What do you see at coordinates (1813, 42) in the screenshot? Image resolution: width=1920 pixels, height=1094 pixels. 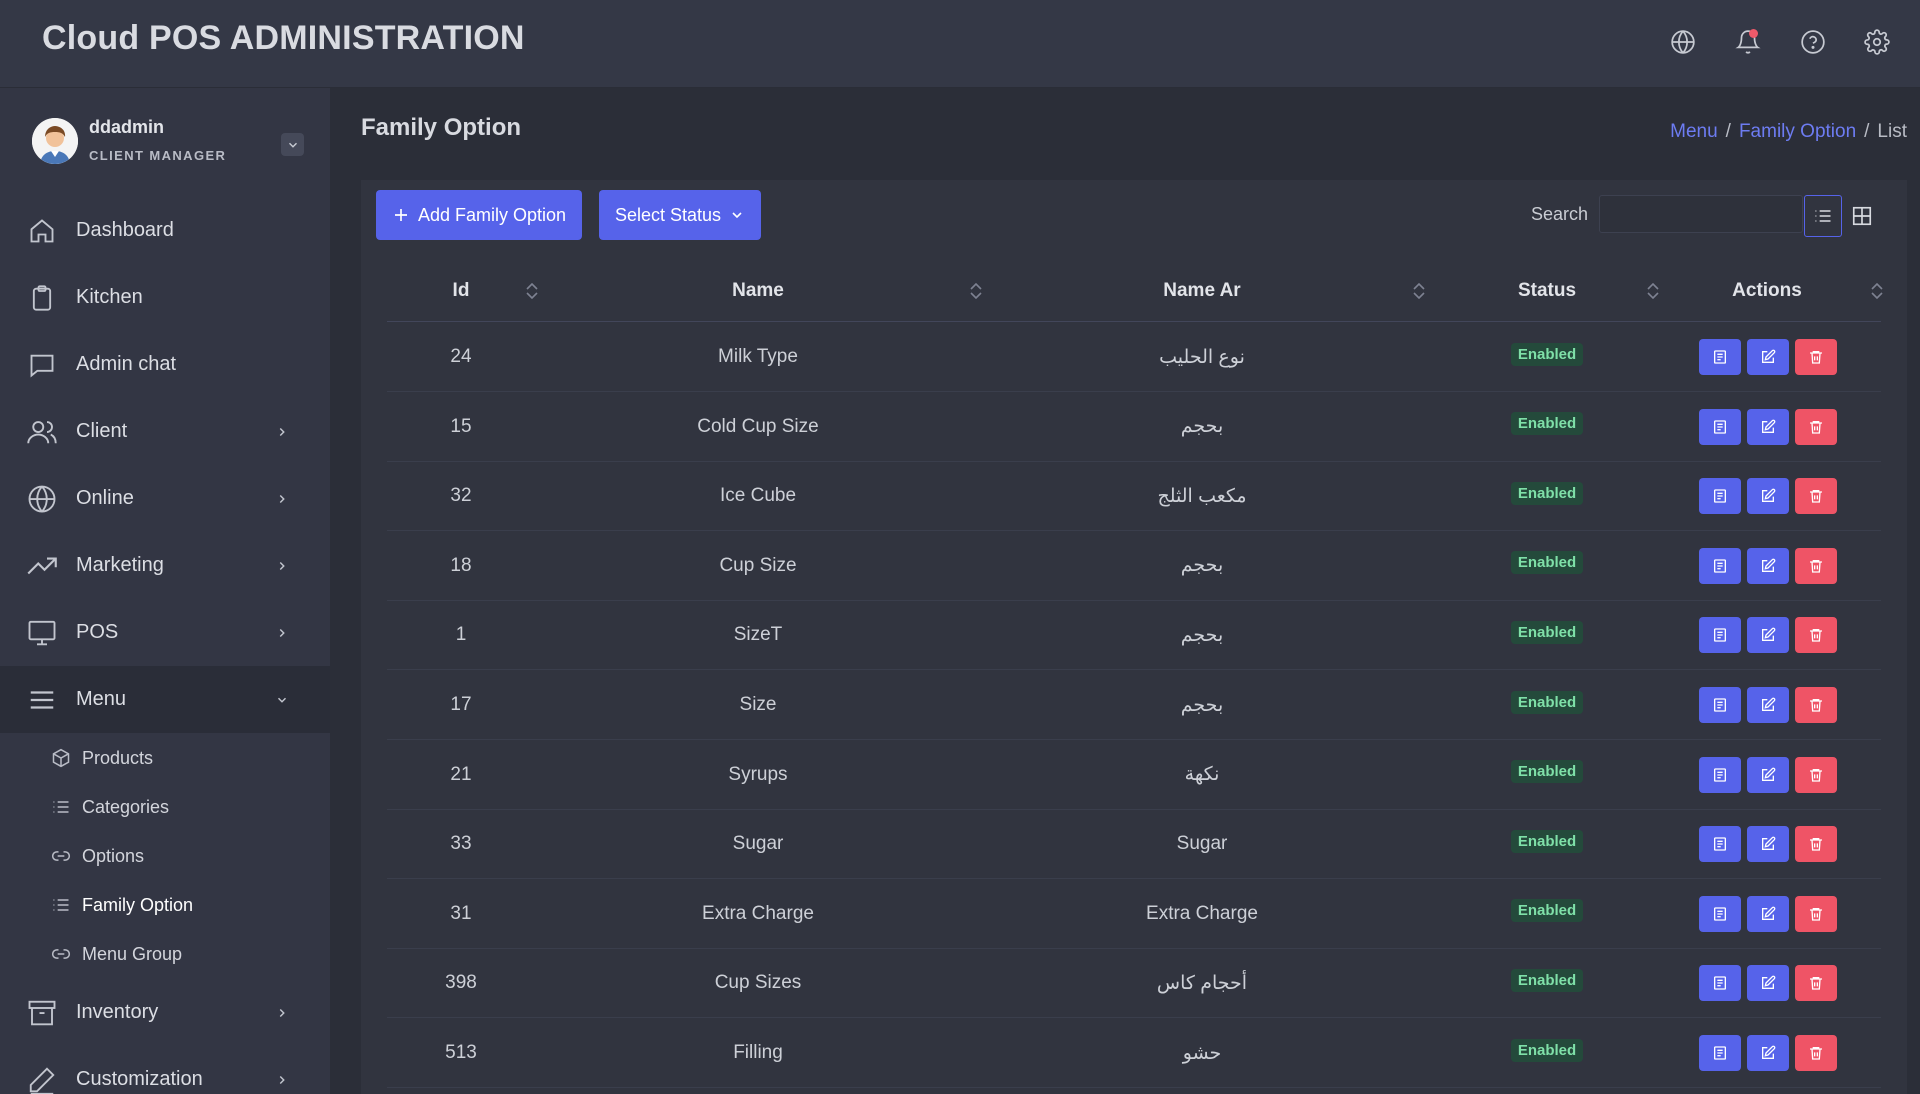 I see `help-icon` at bounding box center [1813, 42].